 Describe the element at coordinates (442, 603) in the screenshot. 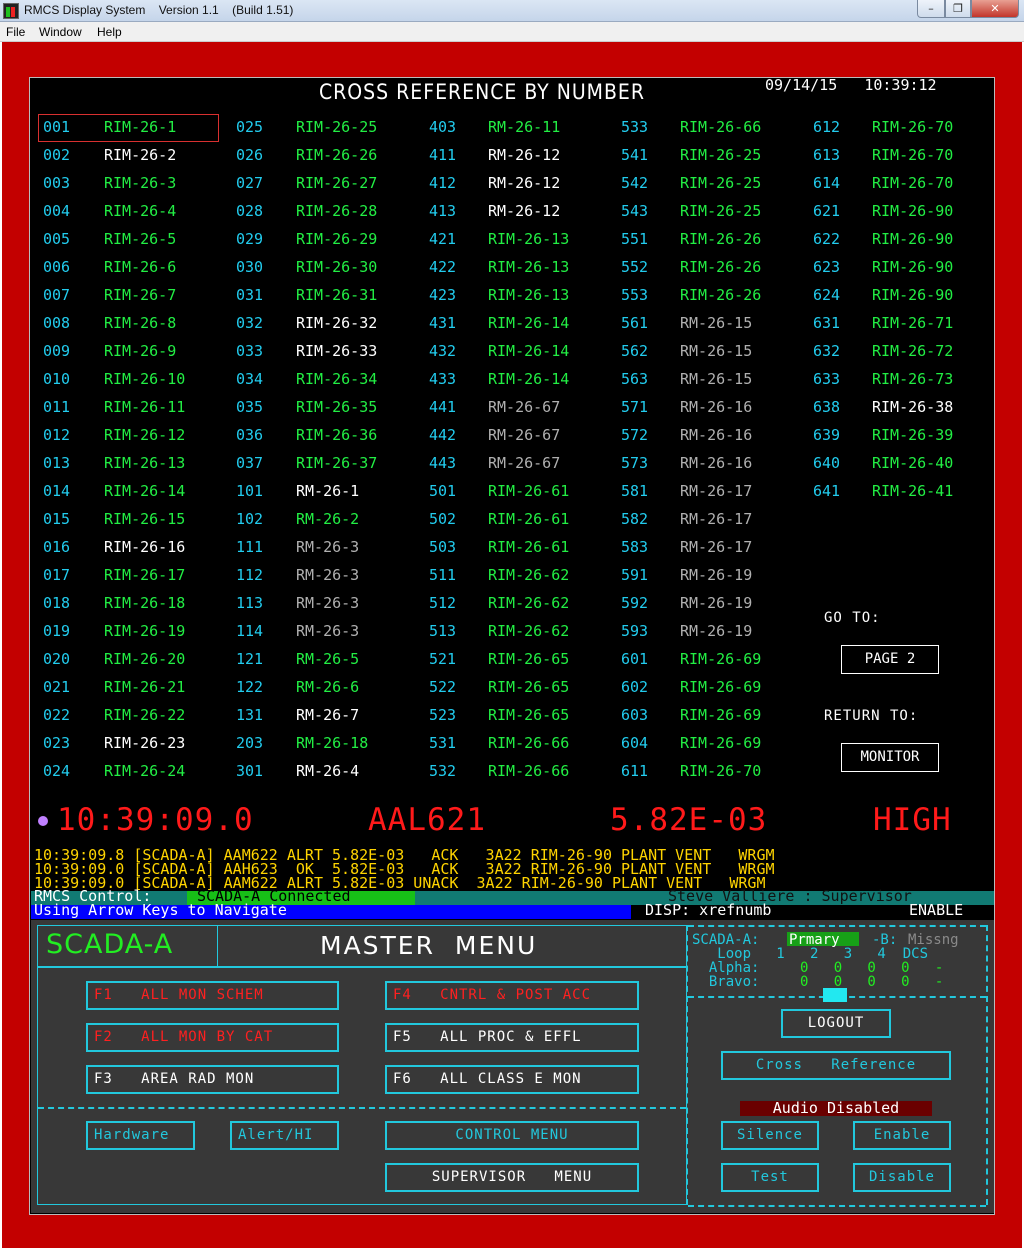

I see `xref-number: 512` at that location.